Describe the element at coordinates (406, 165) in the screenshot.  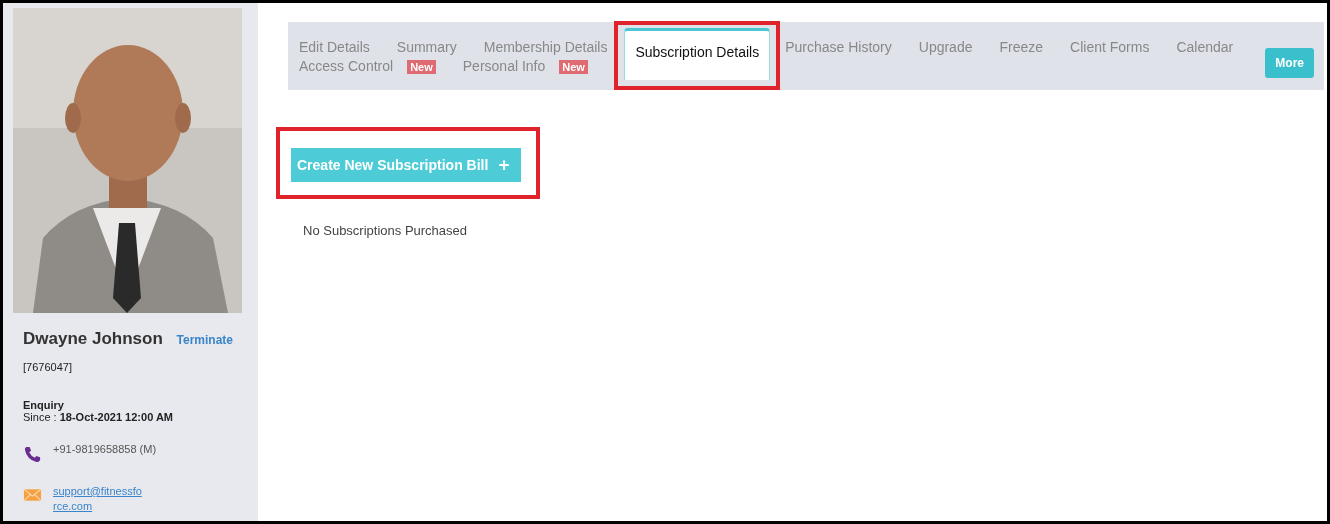
I see `create-bill-button: Create New Subscription Bill +` at that location.